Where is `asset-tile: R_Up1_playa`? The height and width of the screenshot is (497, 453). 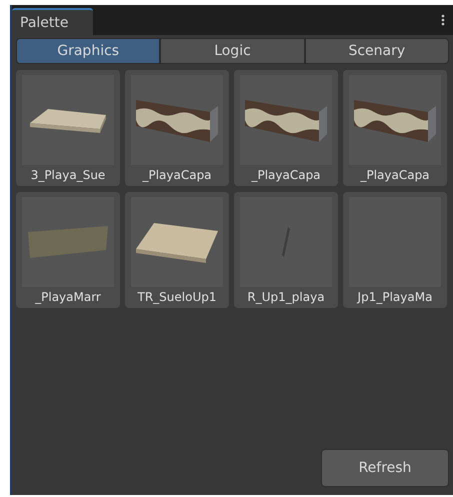
asset-tile: R_Up1_playa is located at coordinates (286, 250).